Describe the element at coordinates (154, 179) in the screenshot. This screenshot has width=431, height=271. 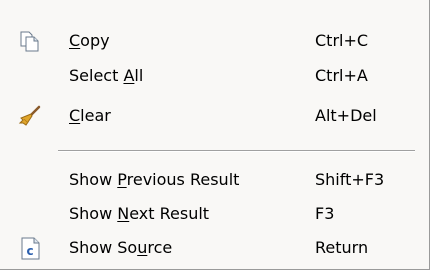
I see `menu-item-label: Show Previous Result` at that location.